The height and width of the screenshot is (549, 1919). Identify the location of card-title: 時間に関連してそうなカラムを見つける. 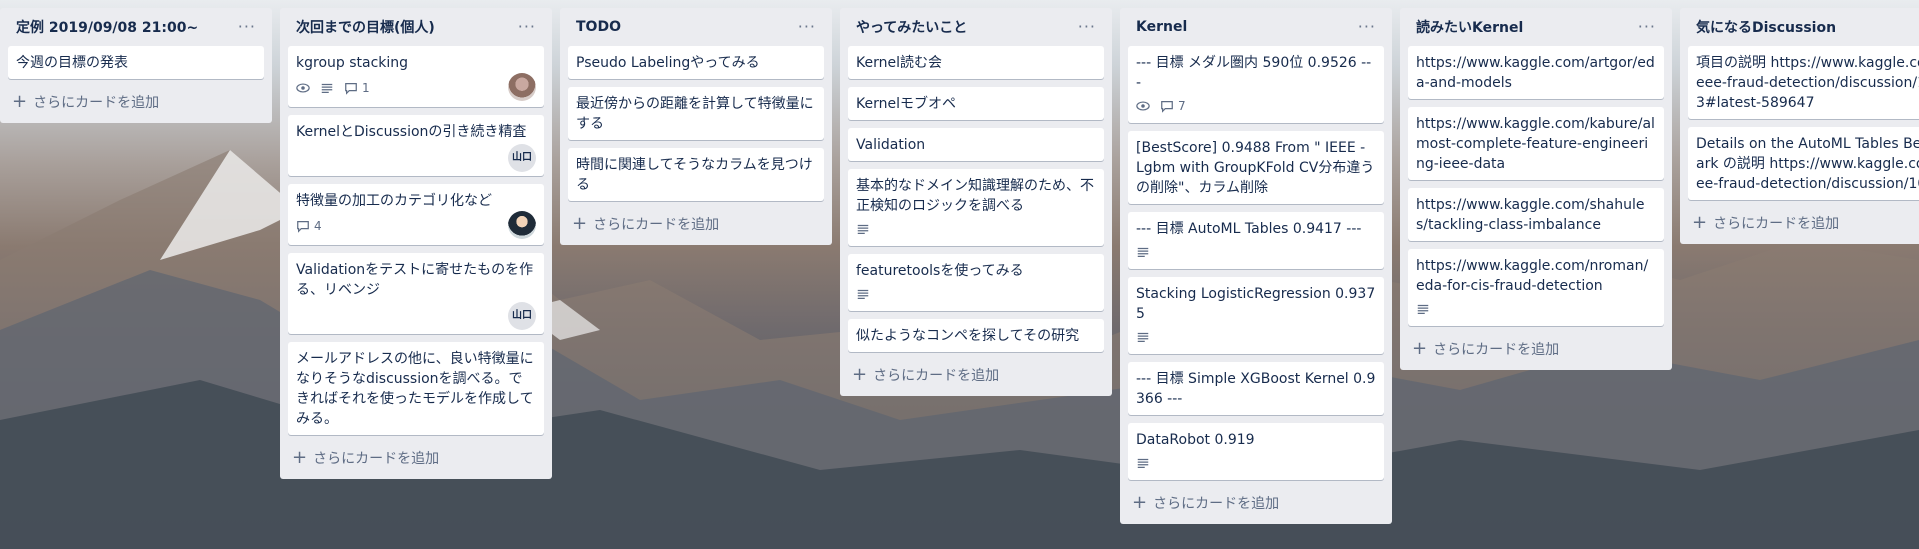
(694, 175).